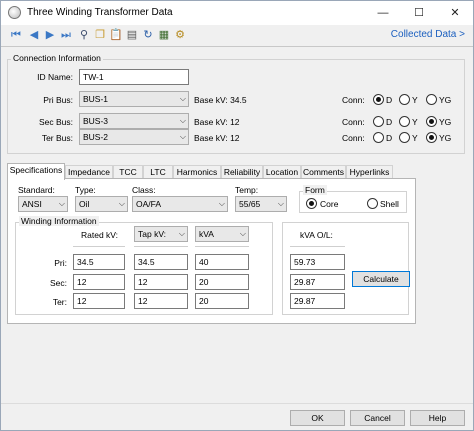 Image resolution: width=474 pixels, height=431 pixels. What do you see at coordinates (96, 121) in the screenshot?
I see `sec-bus-value: BUS-3` at bounding box center [96, 121].